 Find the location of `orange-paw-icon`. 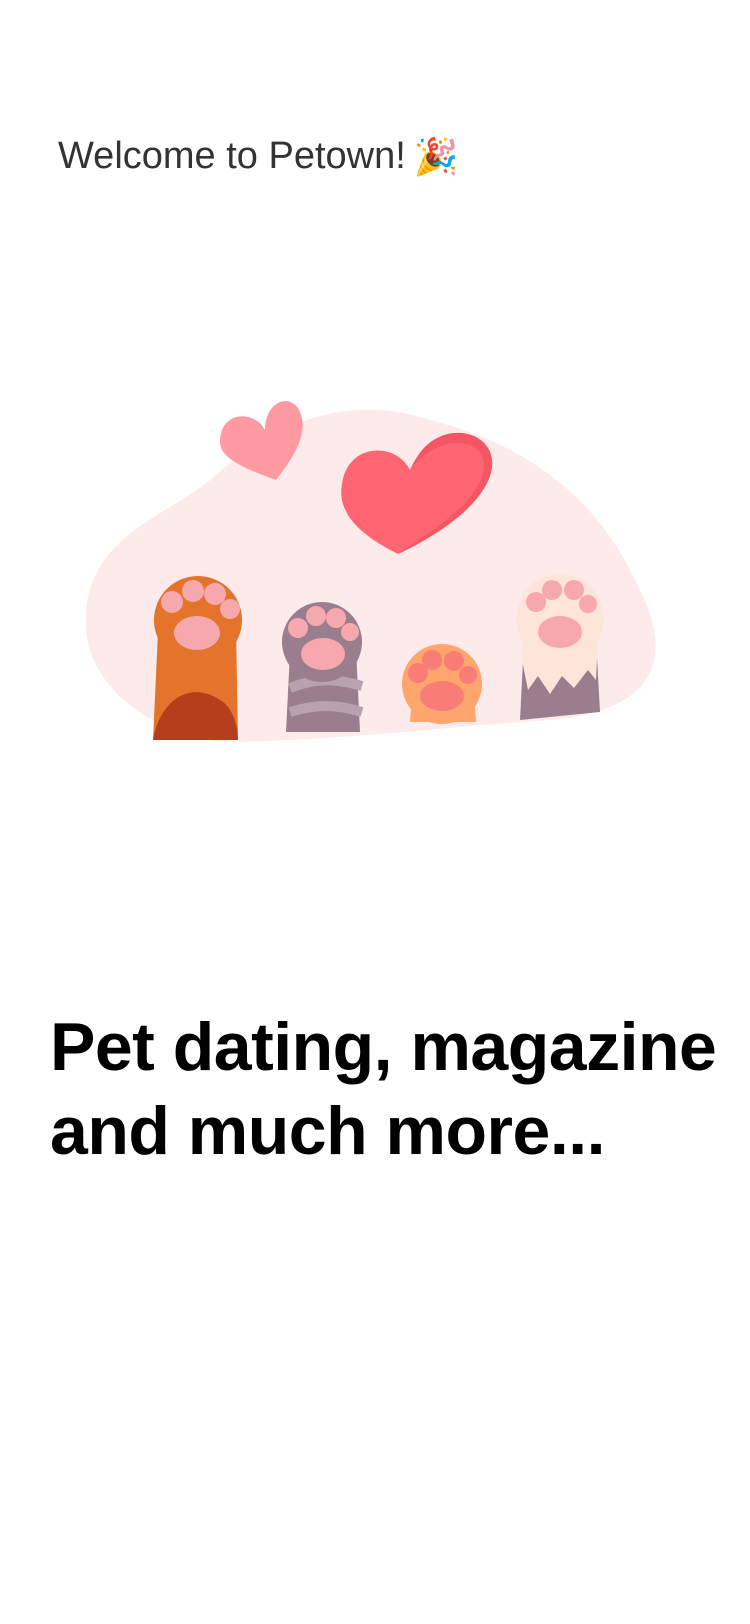

orange-paw-icon is located at coordinates (197, 658).